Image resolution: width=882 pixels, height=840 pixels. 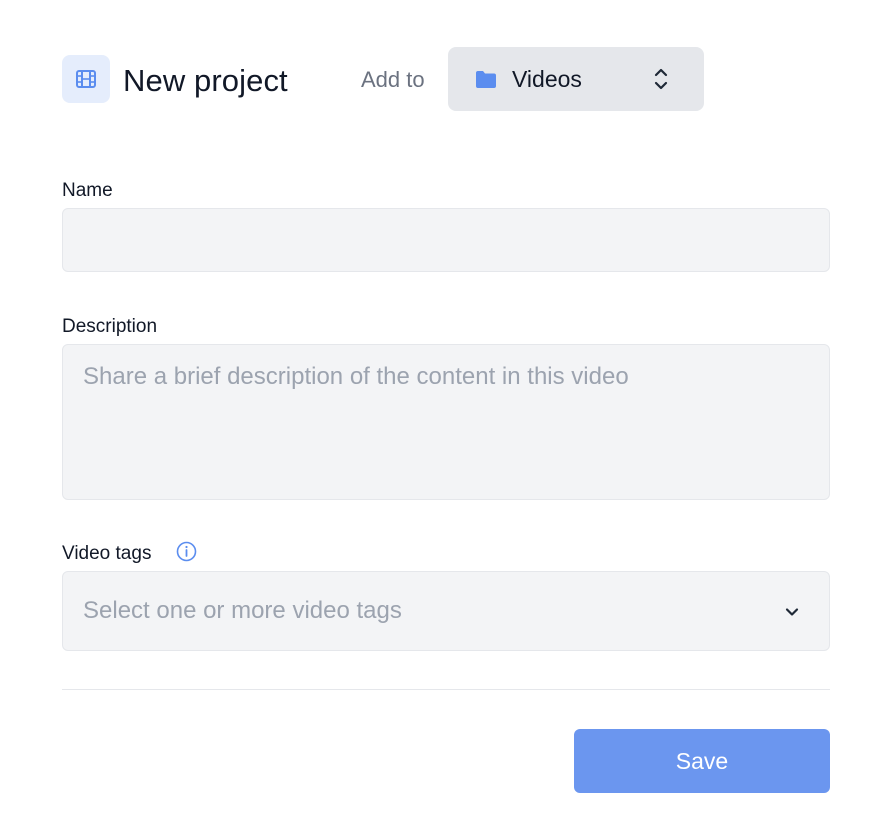 What do you see at coordinates (393, 79) in the screenshot?
I see `add-to-label: Add to` at bounding box center [393, 79].